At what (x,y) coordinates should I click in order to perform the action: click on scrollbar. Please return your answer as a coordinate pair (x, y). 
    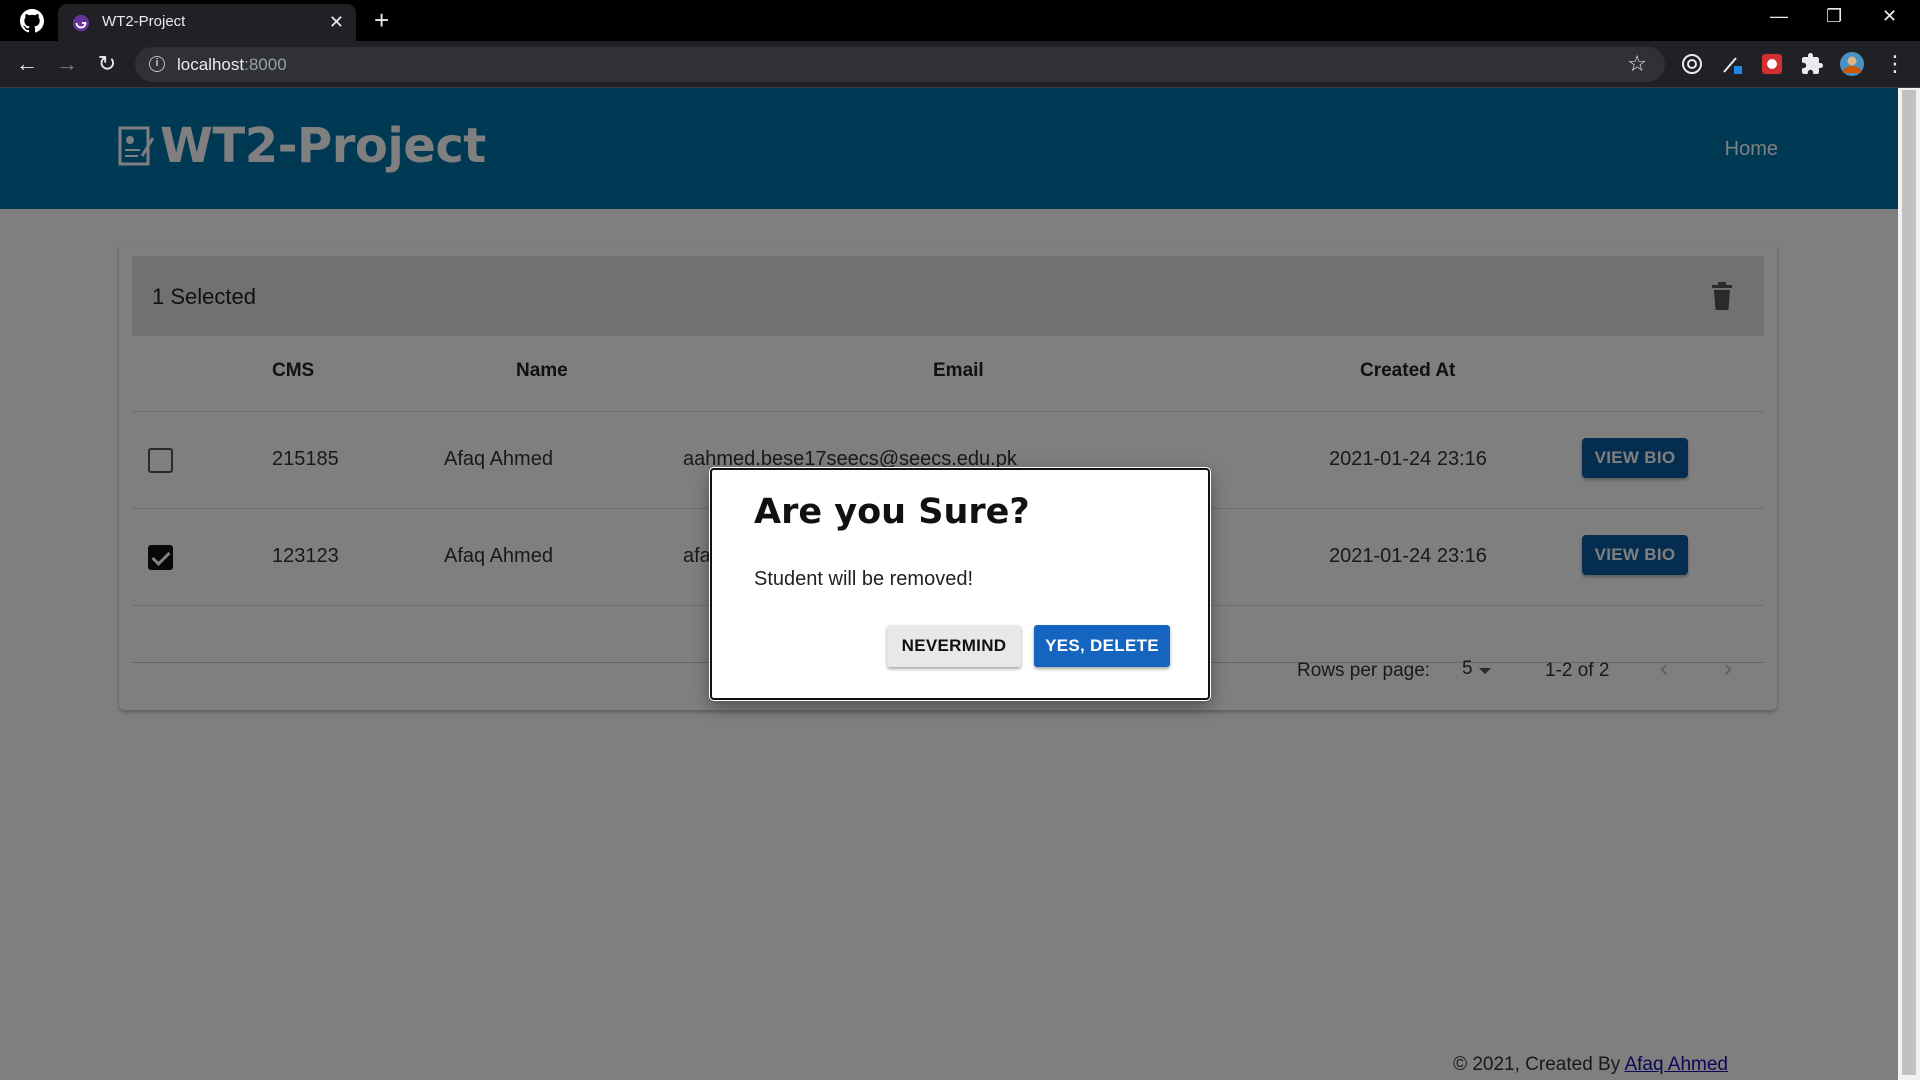
    Looking at the image, I should click on (1909, 584).